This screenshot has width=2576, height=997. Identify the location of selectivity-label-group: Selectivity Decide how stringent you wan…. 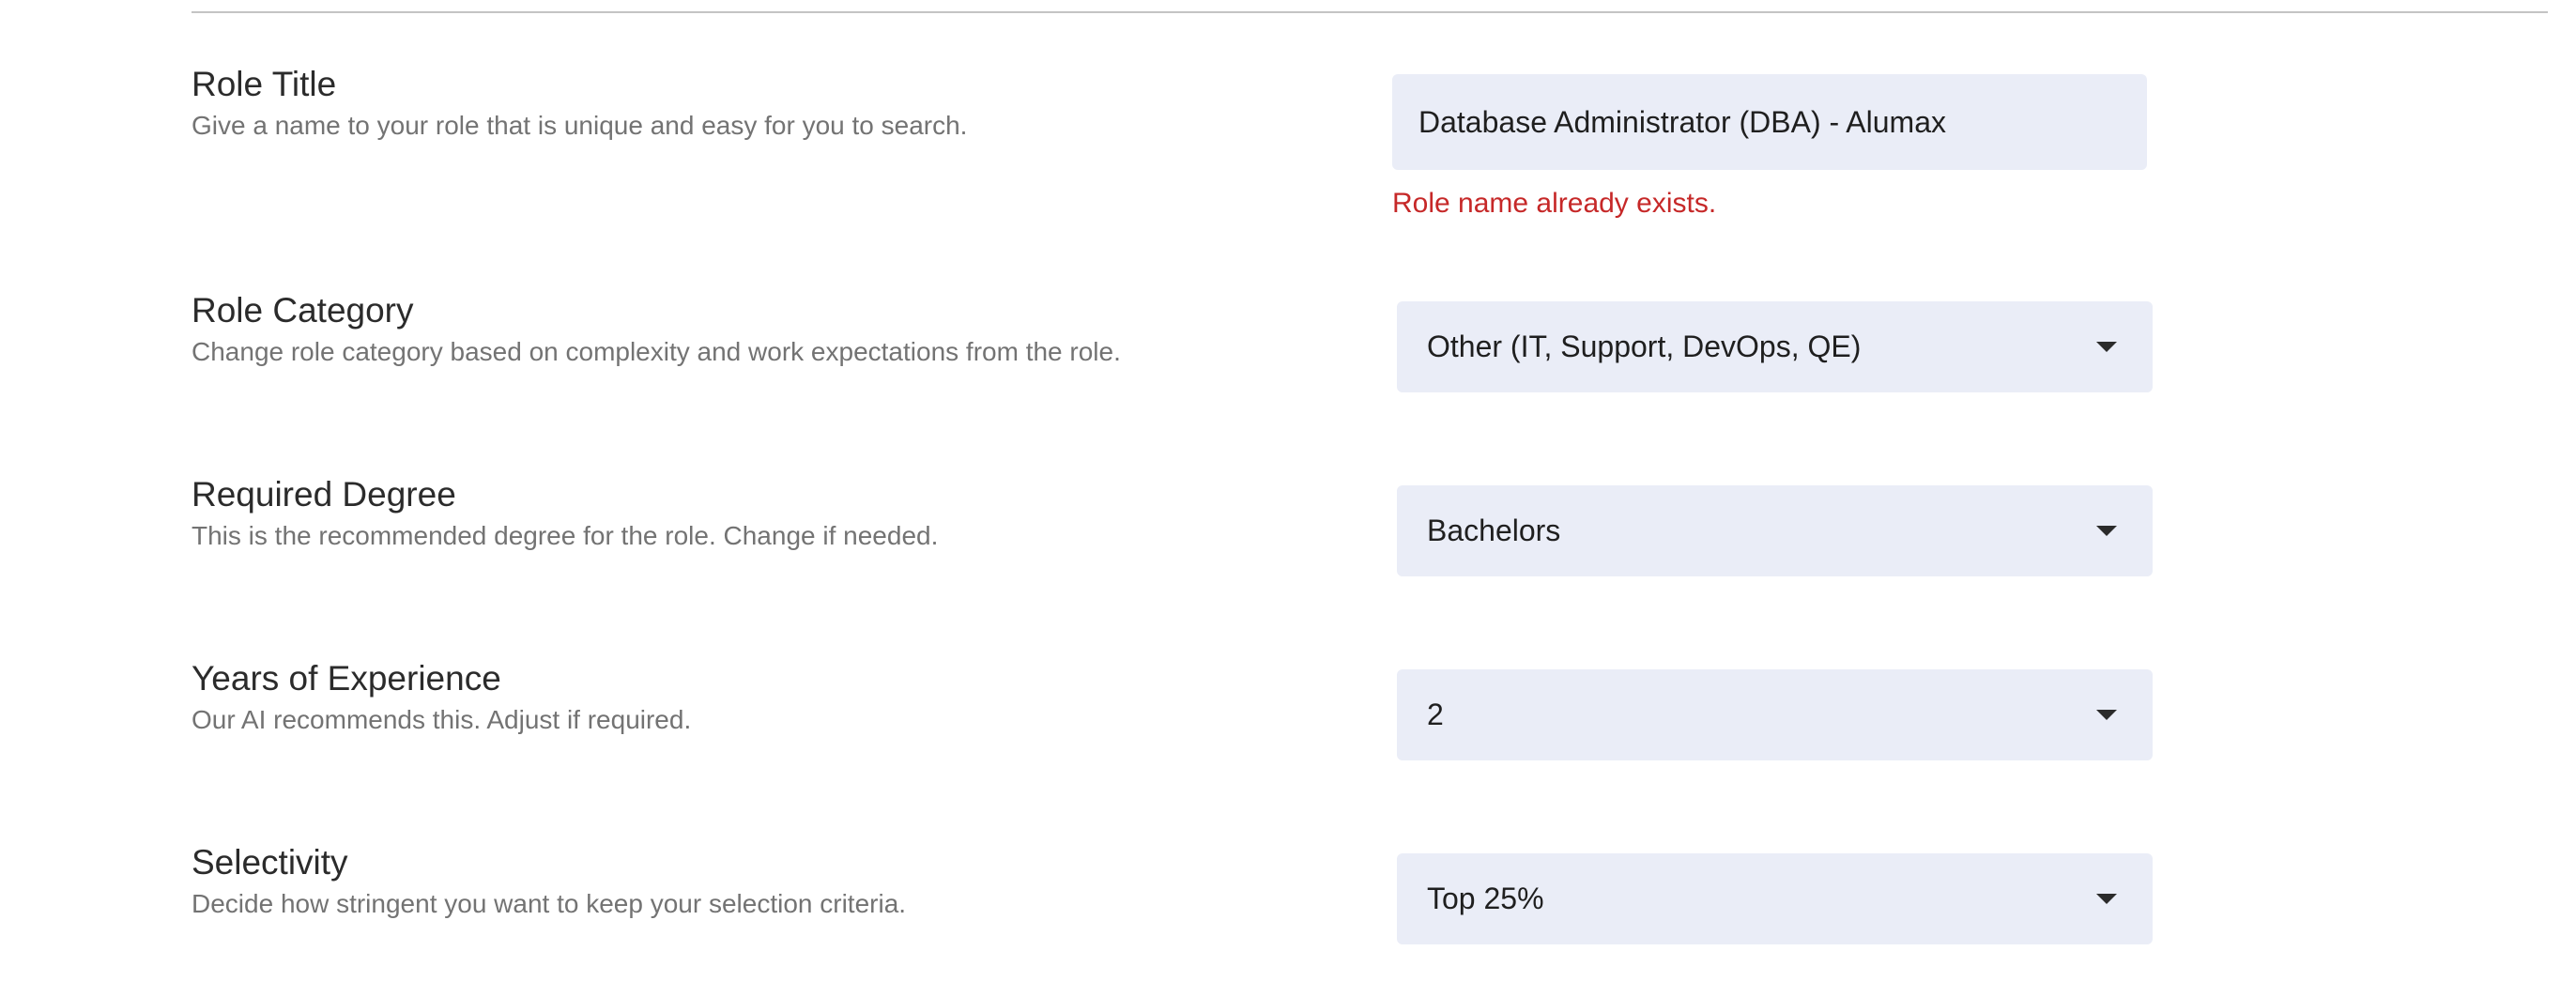
(549, 882).